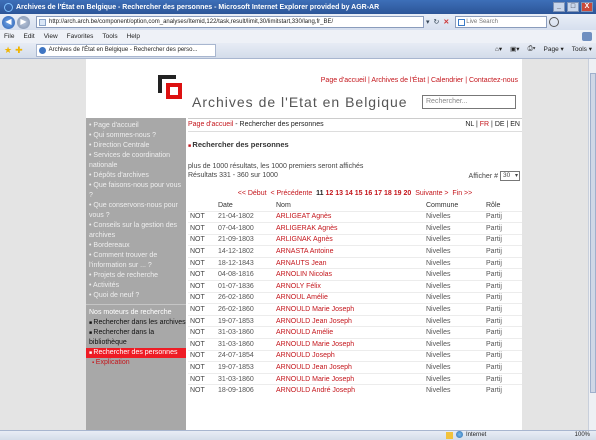 This screenshot has height=440, width=596. Describe the element at coordinates (349, 251) in the screenshot. I see `cell-name-link: ARNASTA Antoine` at that location.